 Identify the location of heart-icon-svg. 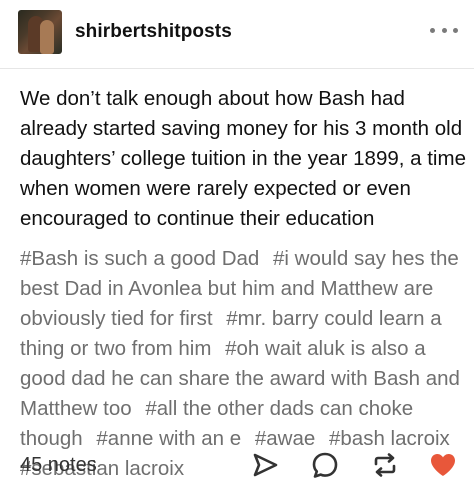
(443, 465).